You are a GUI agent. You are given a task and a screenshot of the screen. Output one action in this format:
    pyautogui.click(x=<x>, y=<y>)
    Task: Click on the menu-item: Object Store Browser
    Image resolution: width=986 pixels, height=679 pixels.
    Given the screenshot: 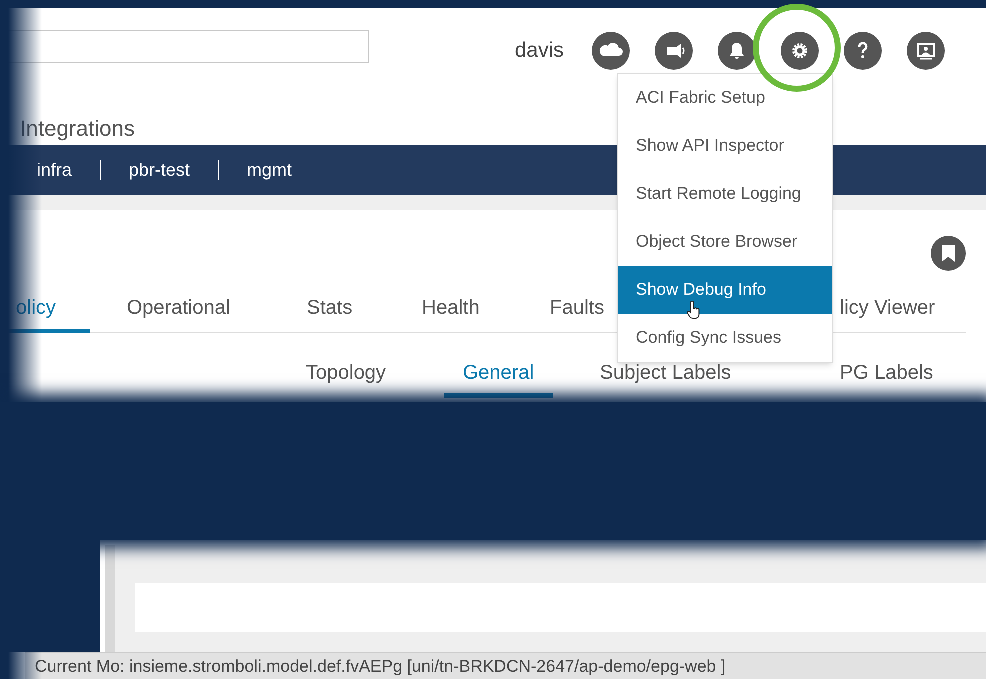 What is the action you would take?
    pyautogui.click(x=725, y=242)
    